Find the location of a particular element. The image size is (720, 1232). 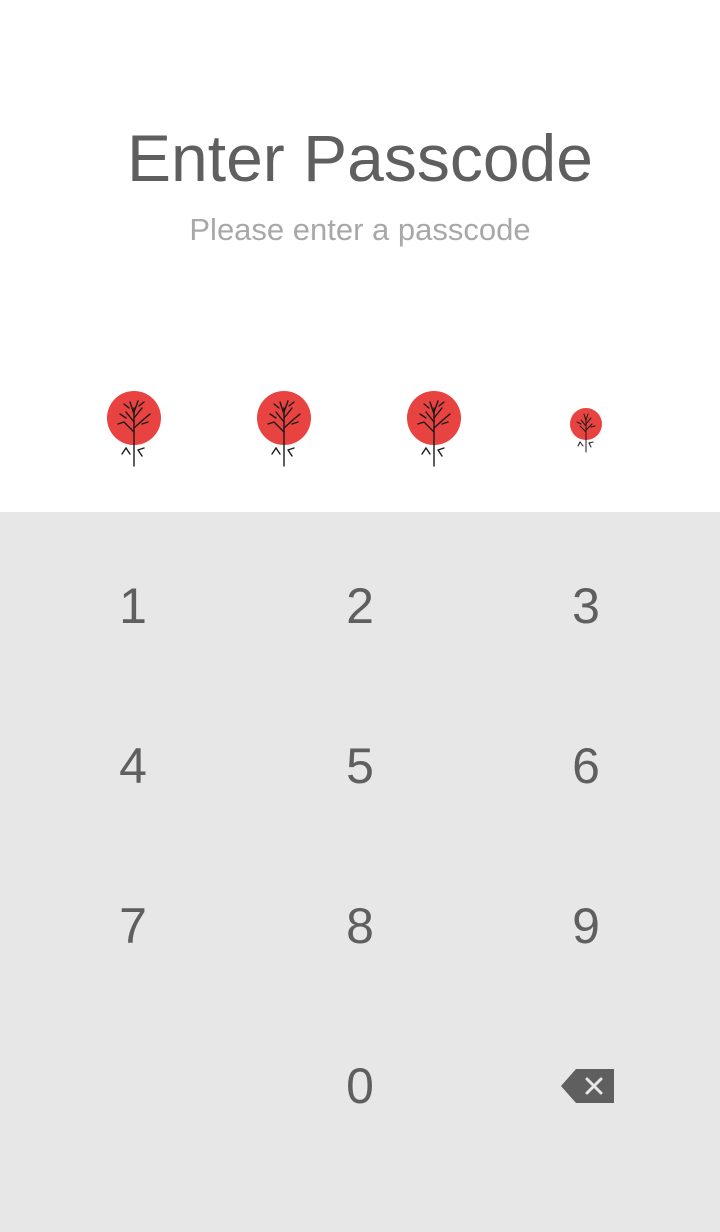

page-title: Enter Passcode is located at coordinates (360, 158).